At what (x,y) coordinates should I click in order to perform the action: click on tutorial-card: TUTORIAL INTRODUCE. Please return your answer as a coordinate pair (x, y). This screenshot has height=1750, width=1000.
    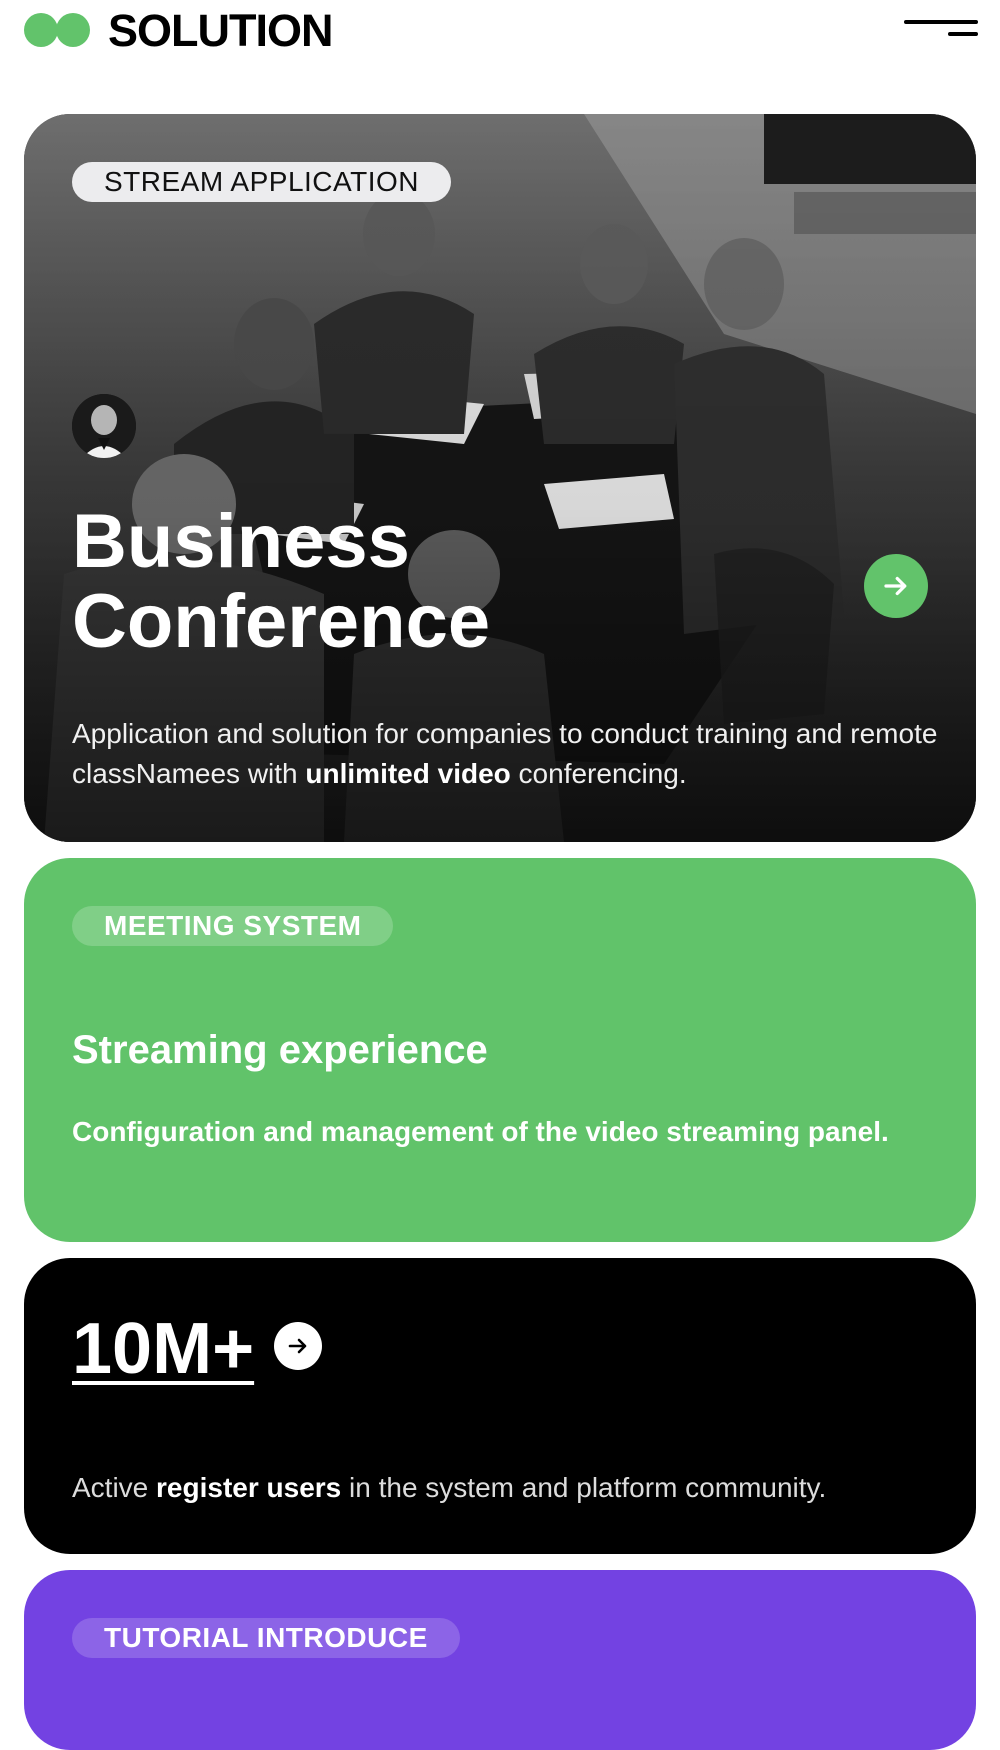
    Looking at the image, I should click on (500, 1660).